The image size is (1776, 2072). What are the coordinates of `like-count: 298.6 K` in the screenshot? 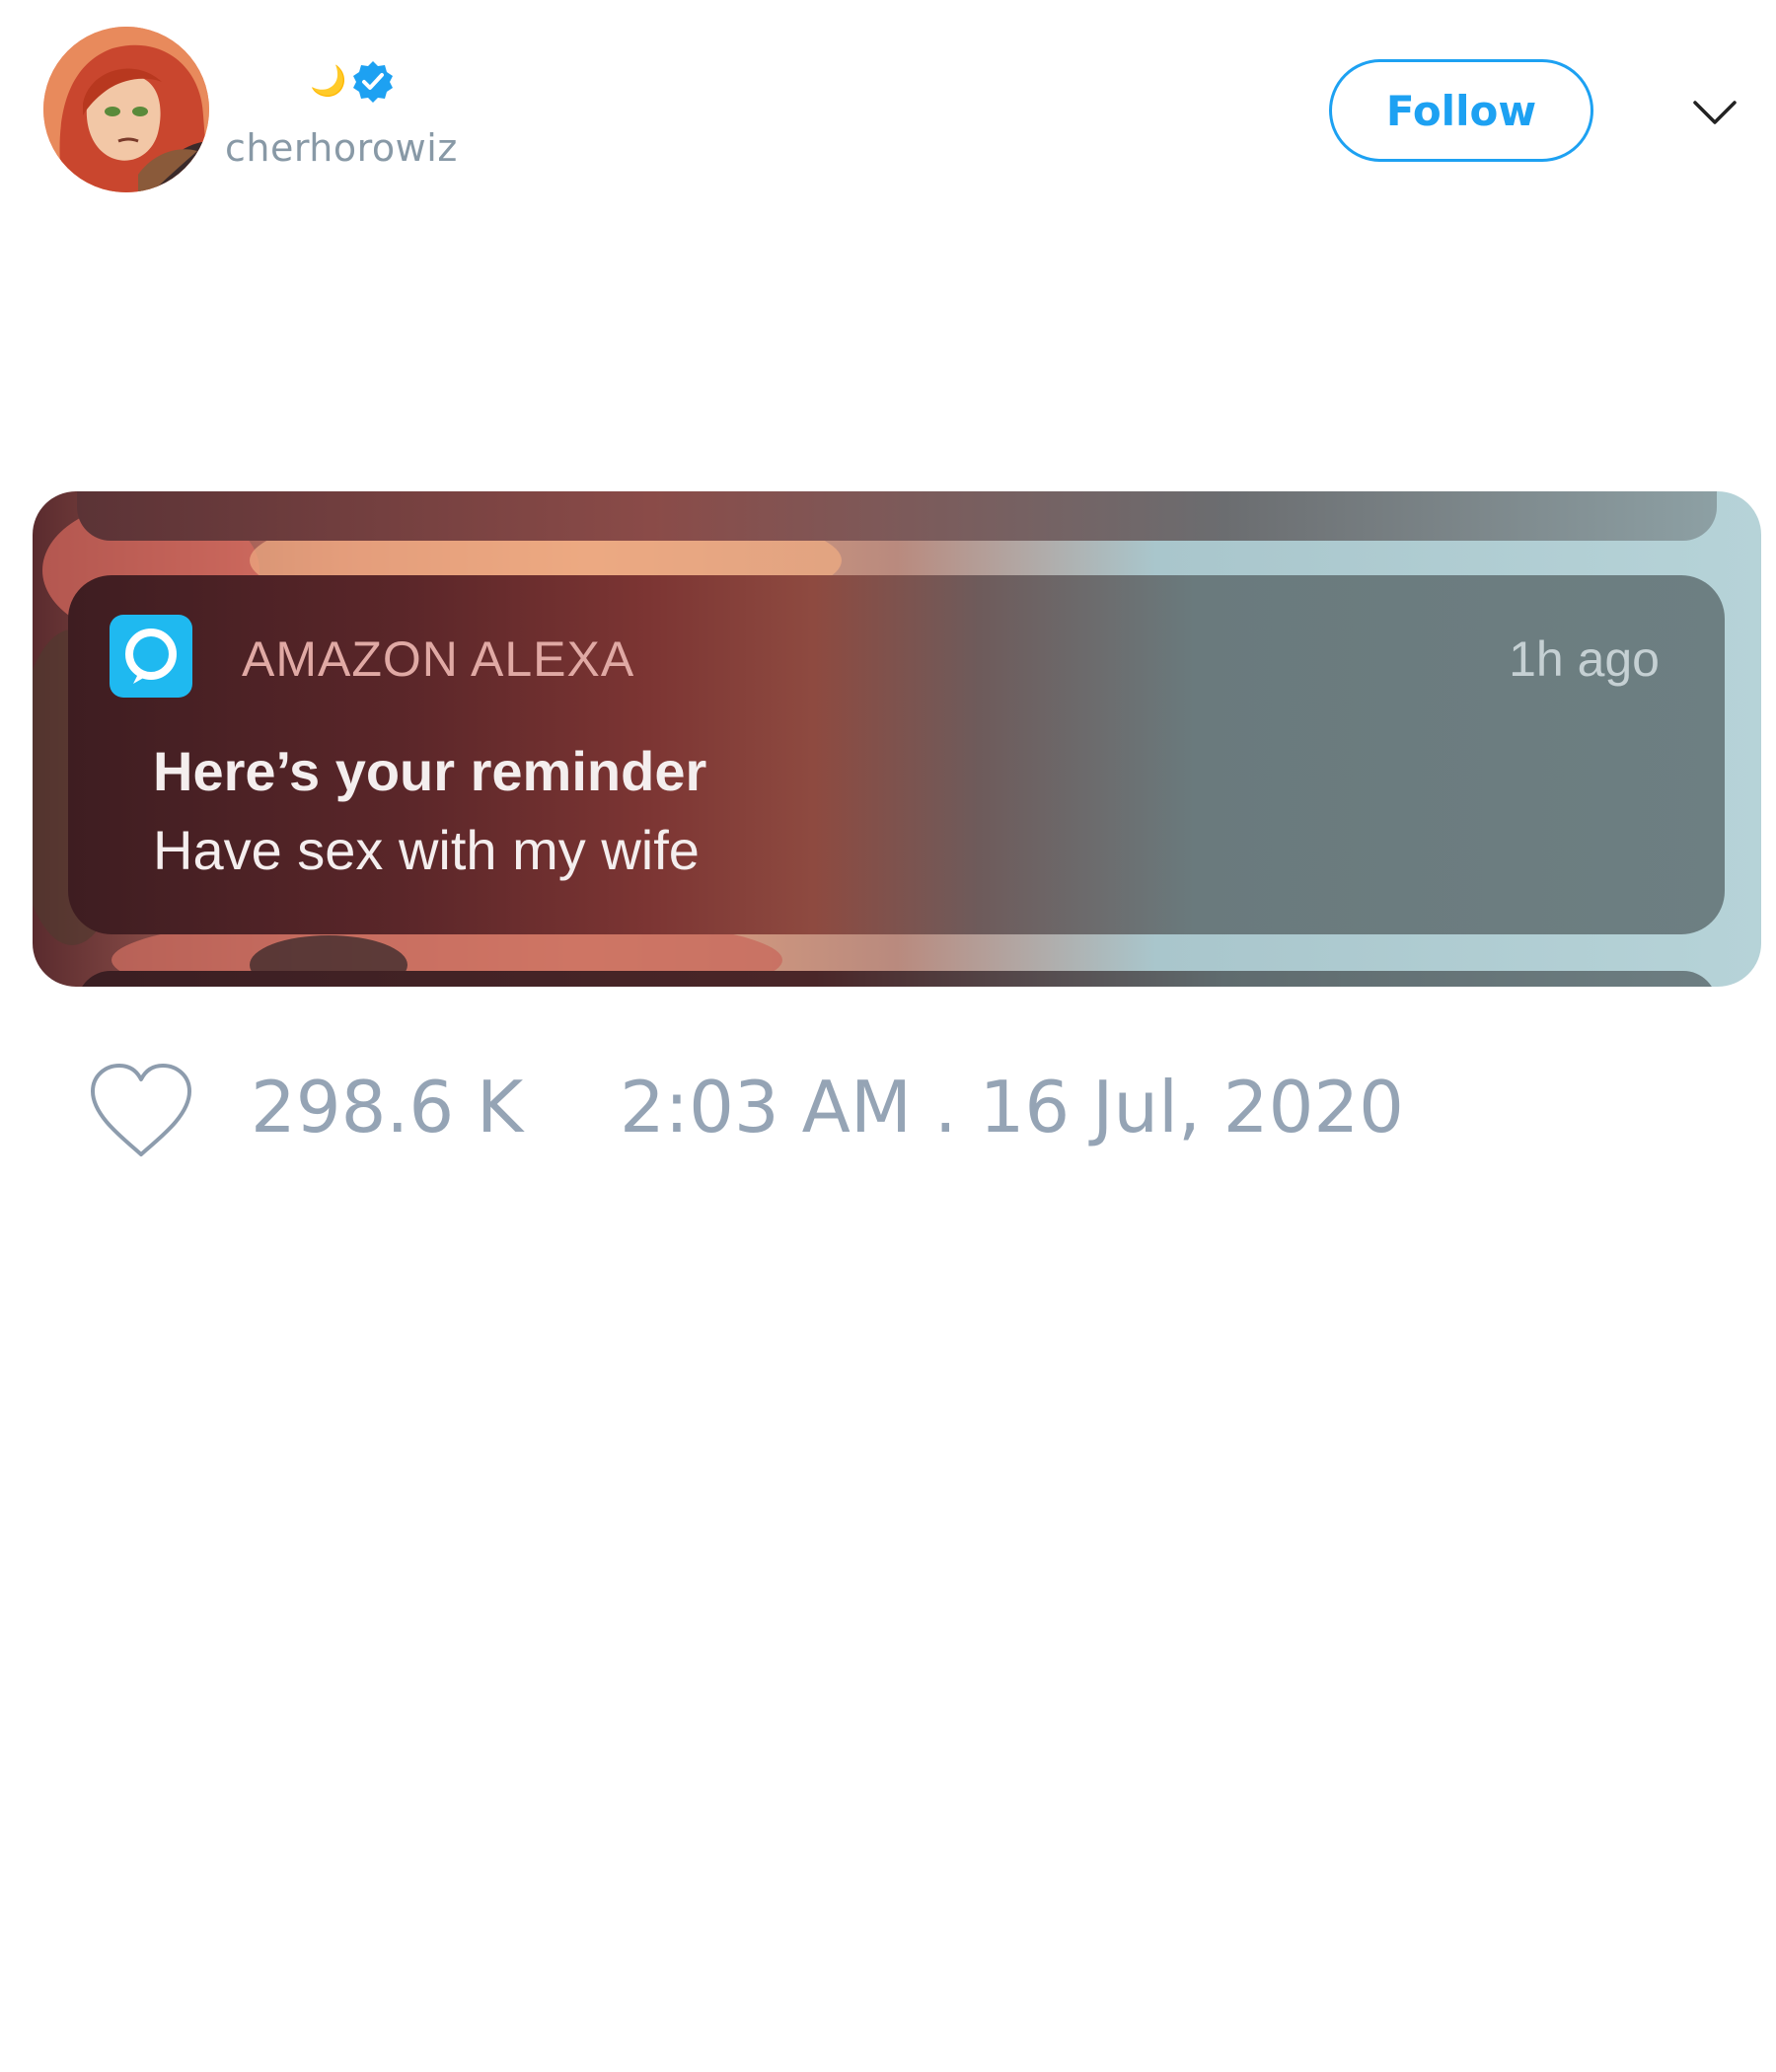 It's located at (388, 1107).